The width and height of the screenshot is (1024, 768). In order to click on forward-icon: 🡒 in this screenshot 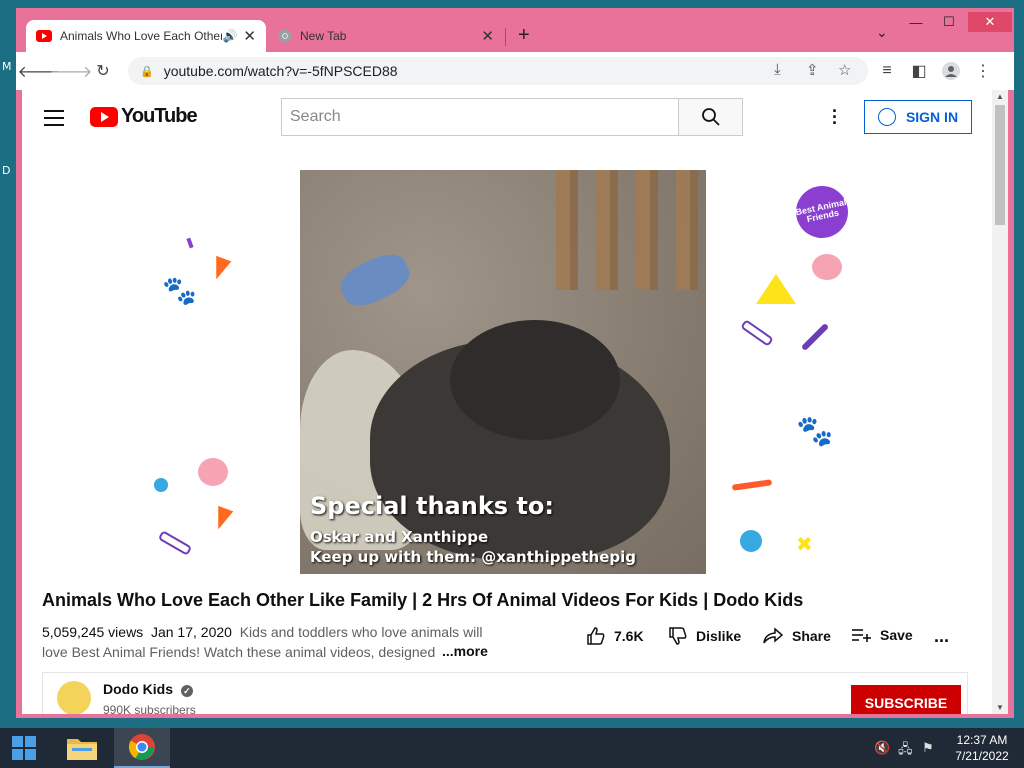, I will do `click(71, 71)`.